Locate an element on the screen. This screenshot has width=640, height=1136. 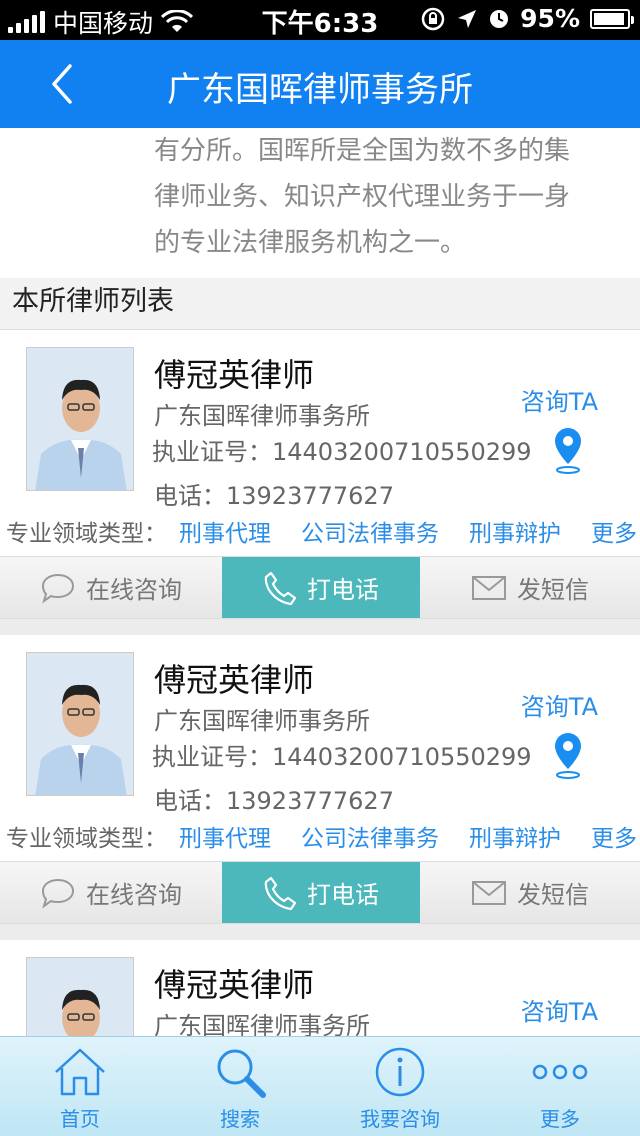
rotation-lock-icon is located at coordinates (433, 18).